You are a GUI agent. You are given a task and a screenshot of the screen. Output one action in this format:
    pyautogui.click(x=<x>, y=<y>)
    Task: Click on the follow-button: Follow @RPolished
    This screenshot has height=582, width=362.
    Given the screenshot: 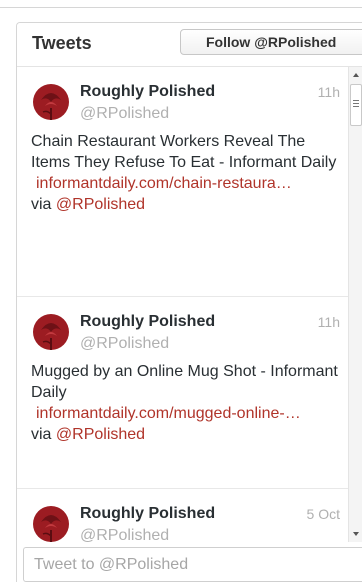 What is the action you would take?
    pyautogui.click(x=271, y=42)
    